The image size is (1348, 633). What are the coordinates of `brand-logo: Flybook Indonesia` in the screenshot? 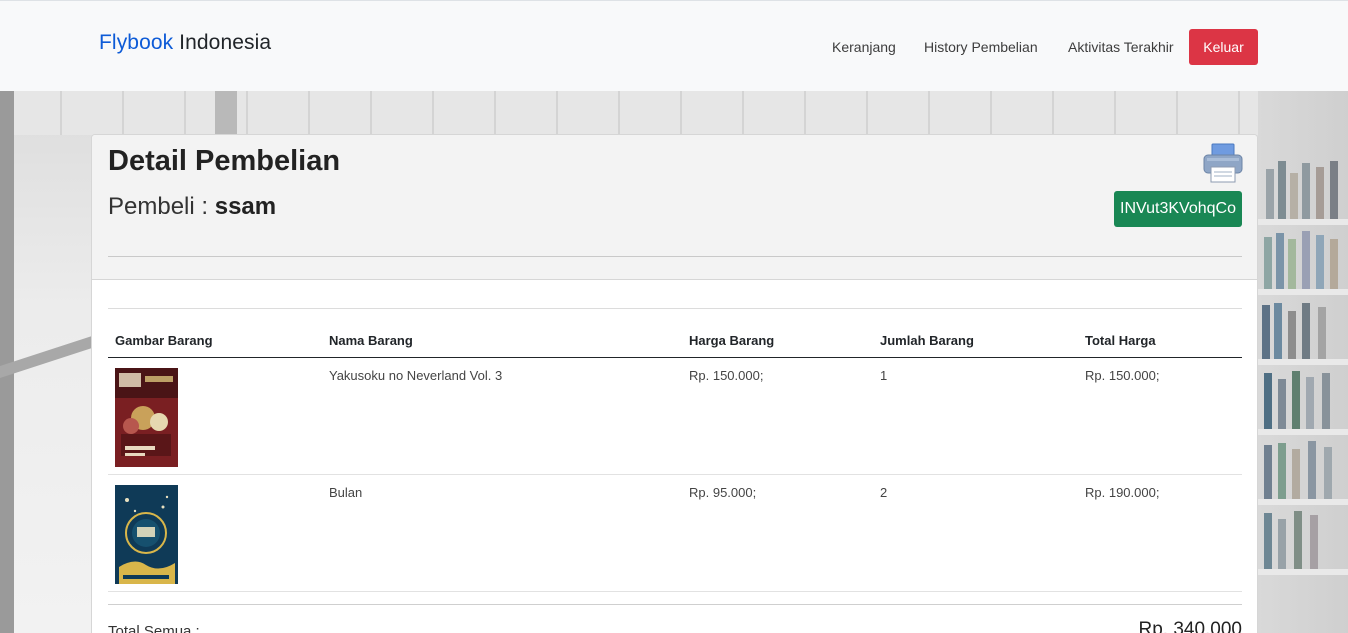 It's located at (185, 43).